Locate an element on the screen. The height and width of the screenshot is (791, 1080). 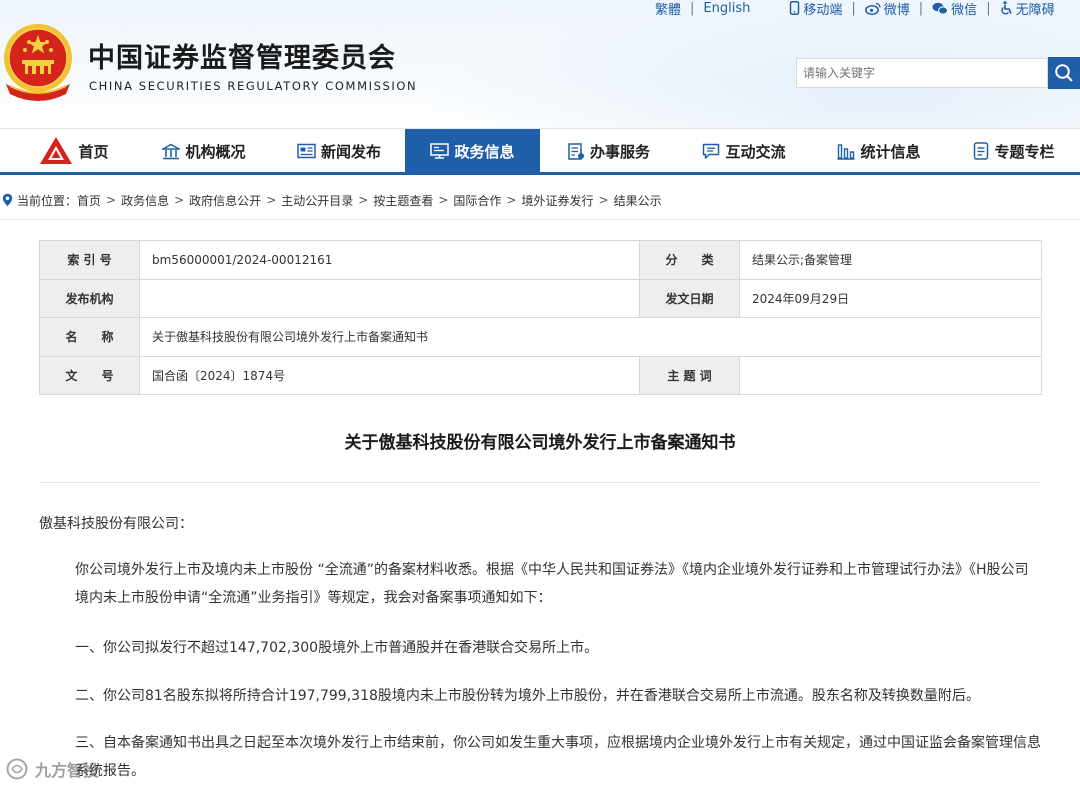
nav-item-special-topics: 专题专栏 is located at coordinates (1014, 151).